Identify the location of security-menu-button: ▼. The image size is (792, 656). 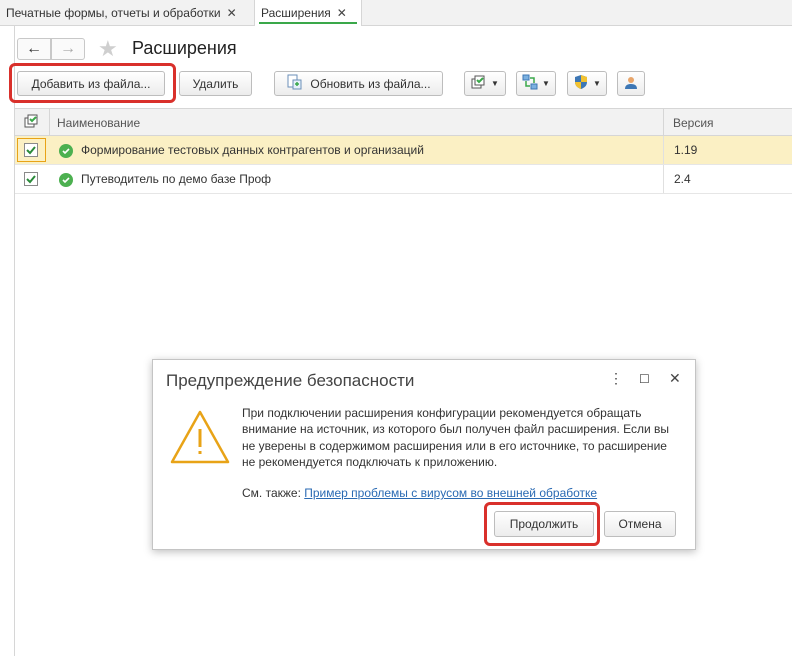
(587, 83).